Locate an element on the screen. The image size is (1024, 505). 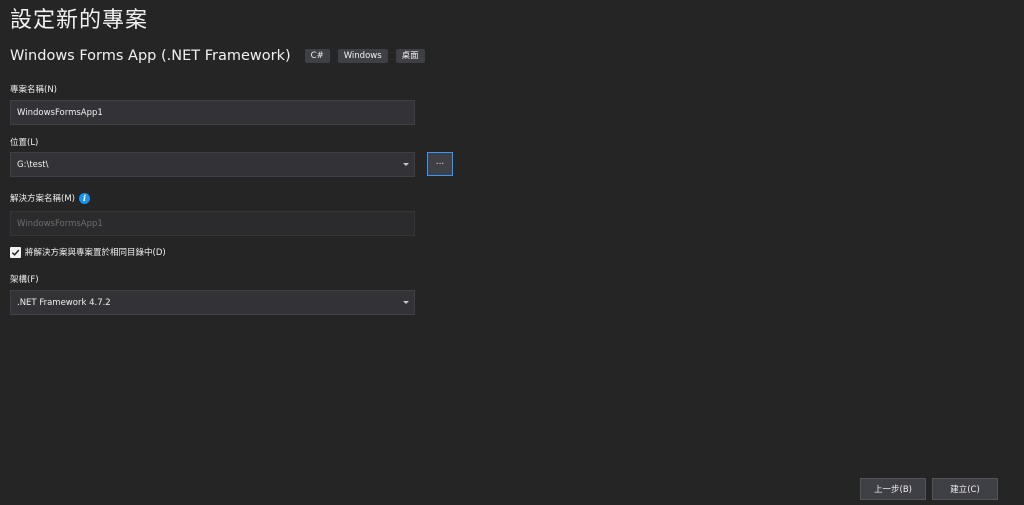
framework-combobox: .NET Framework 4.7.2 is located at coordinates (212, 302).